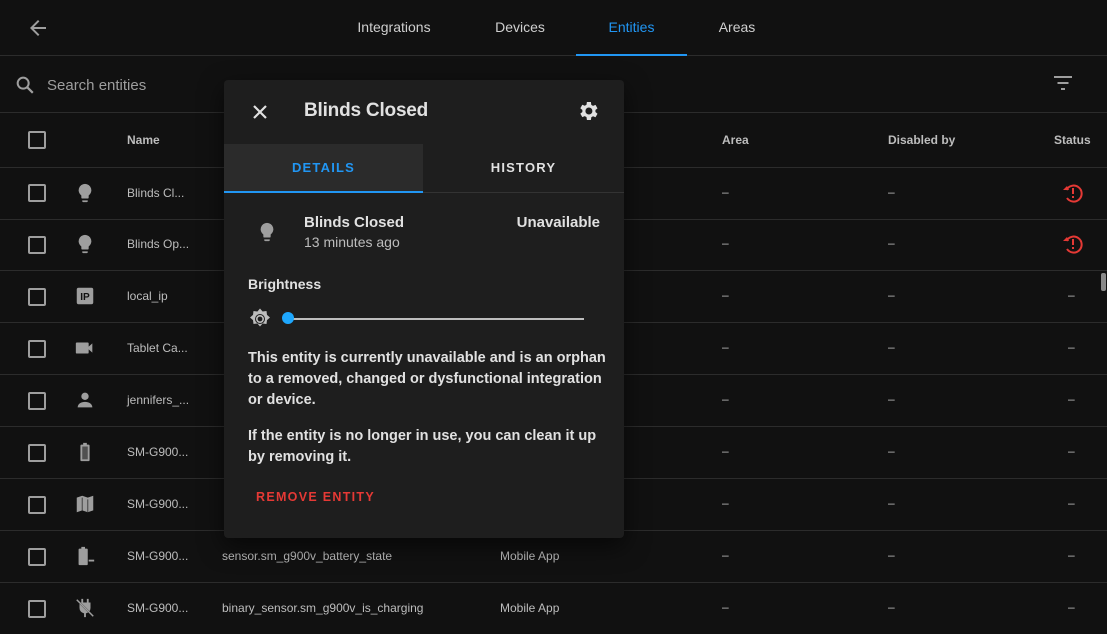  Describe the element at coordinates (366, 110) in the screenshot. I see `dialog-title: Blinds Closed` at that location.